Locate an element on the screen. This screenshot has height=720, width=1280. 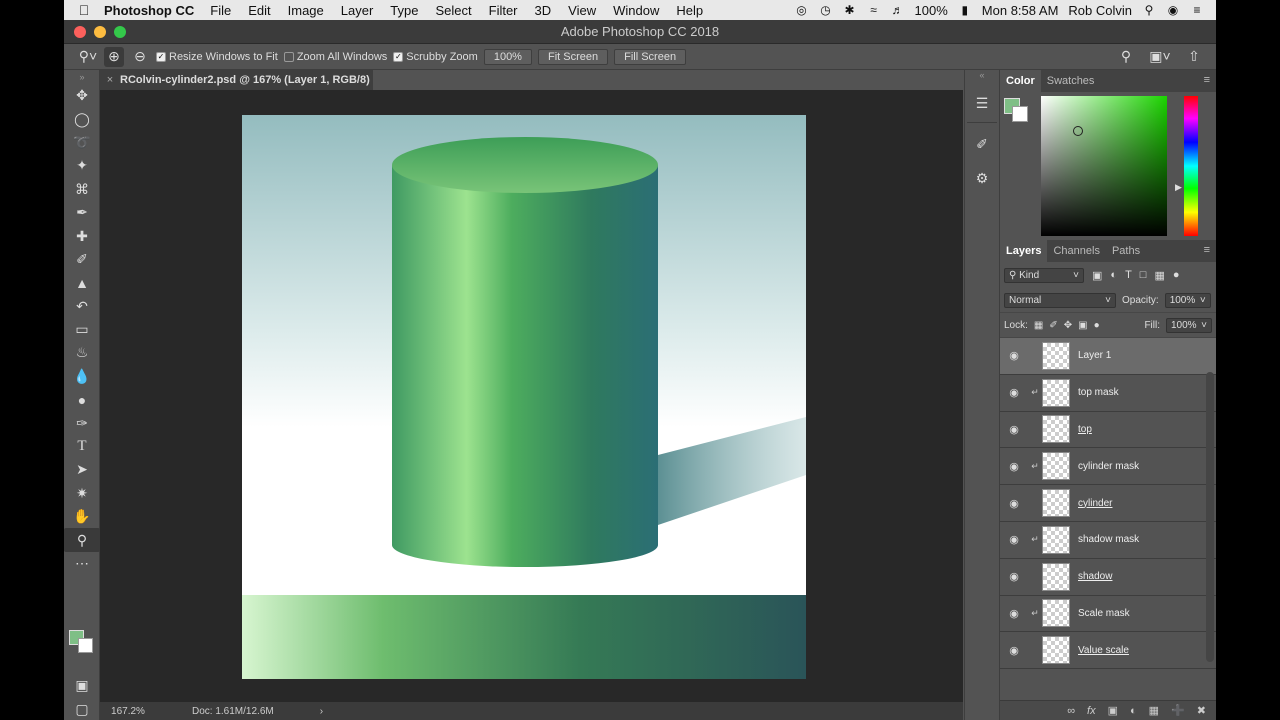
layer-style-icon: fx is located at coordinates (1091, 711).